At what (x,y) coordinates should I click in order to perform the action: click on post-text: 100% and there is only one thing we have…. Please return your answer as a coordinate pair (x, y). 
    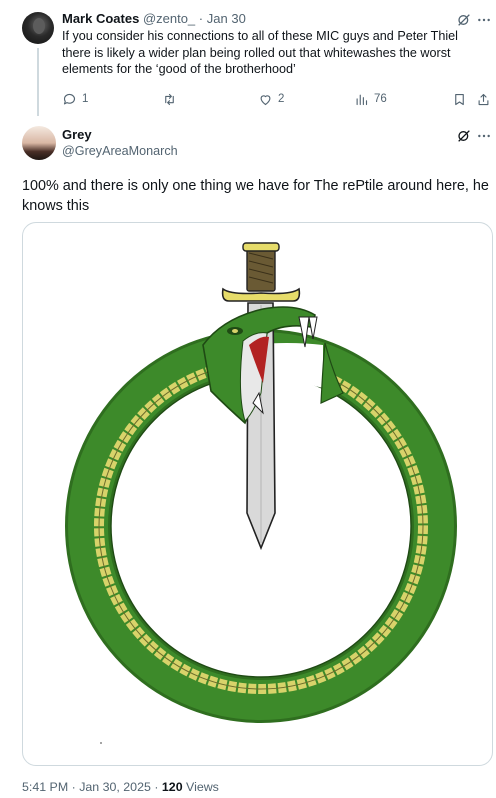
    Looking at the image, I should click on (255, 196).